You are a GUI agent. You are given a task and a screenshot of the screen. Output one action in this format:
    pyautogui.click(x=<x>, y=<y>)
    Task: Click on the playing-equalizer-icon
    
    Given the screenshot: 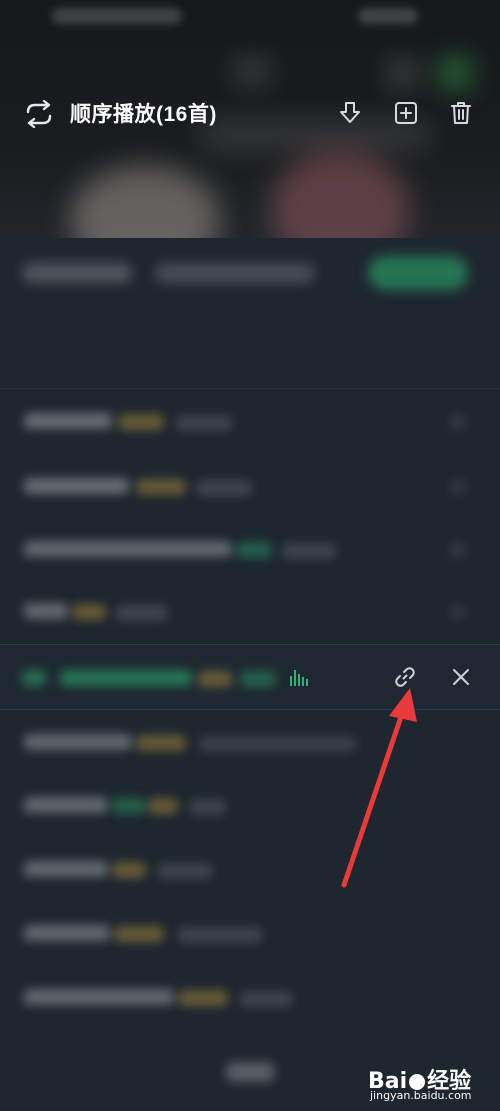 What is the action you would take?
    pyautogui.click(x=299, y=678)
    